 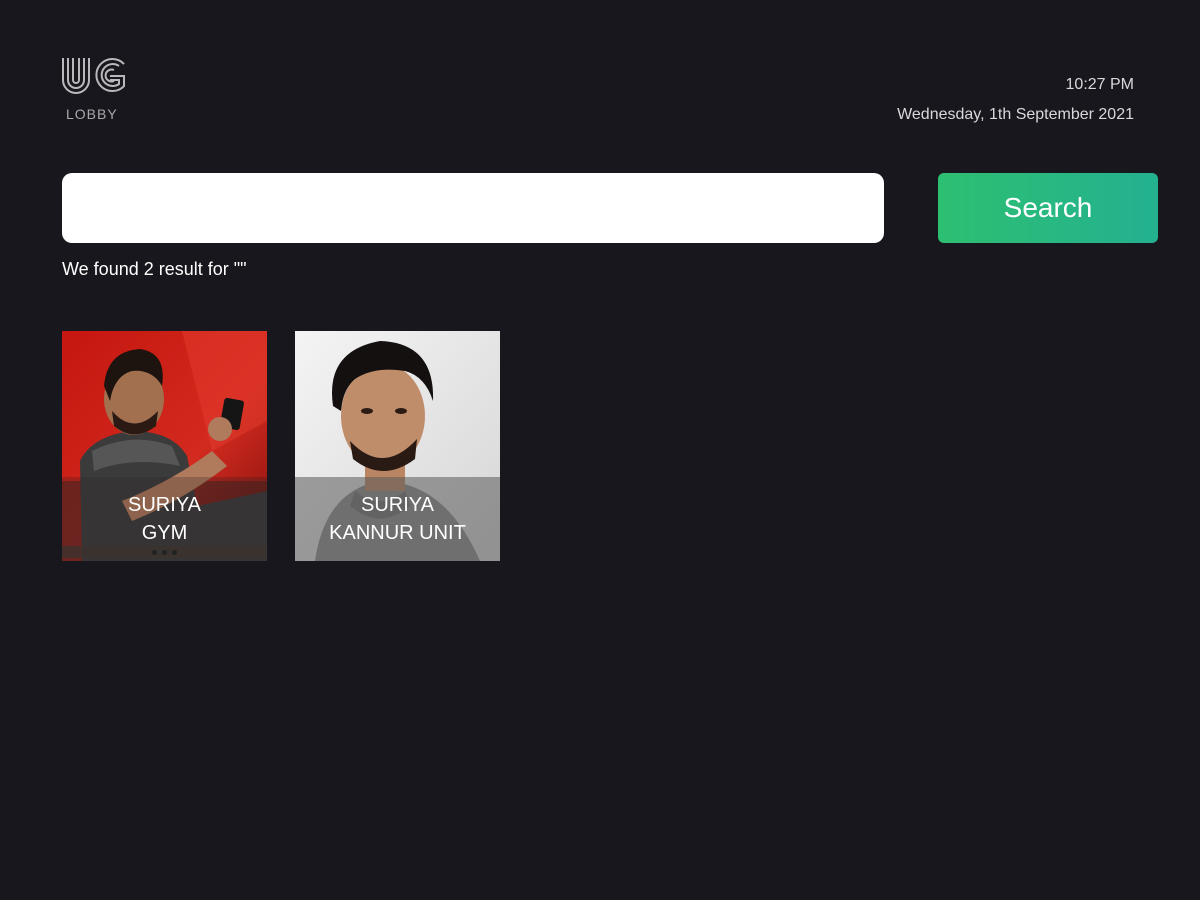 I want to click on current-time: 10:27 PM, so click(x=1099, y=84).